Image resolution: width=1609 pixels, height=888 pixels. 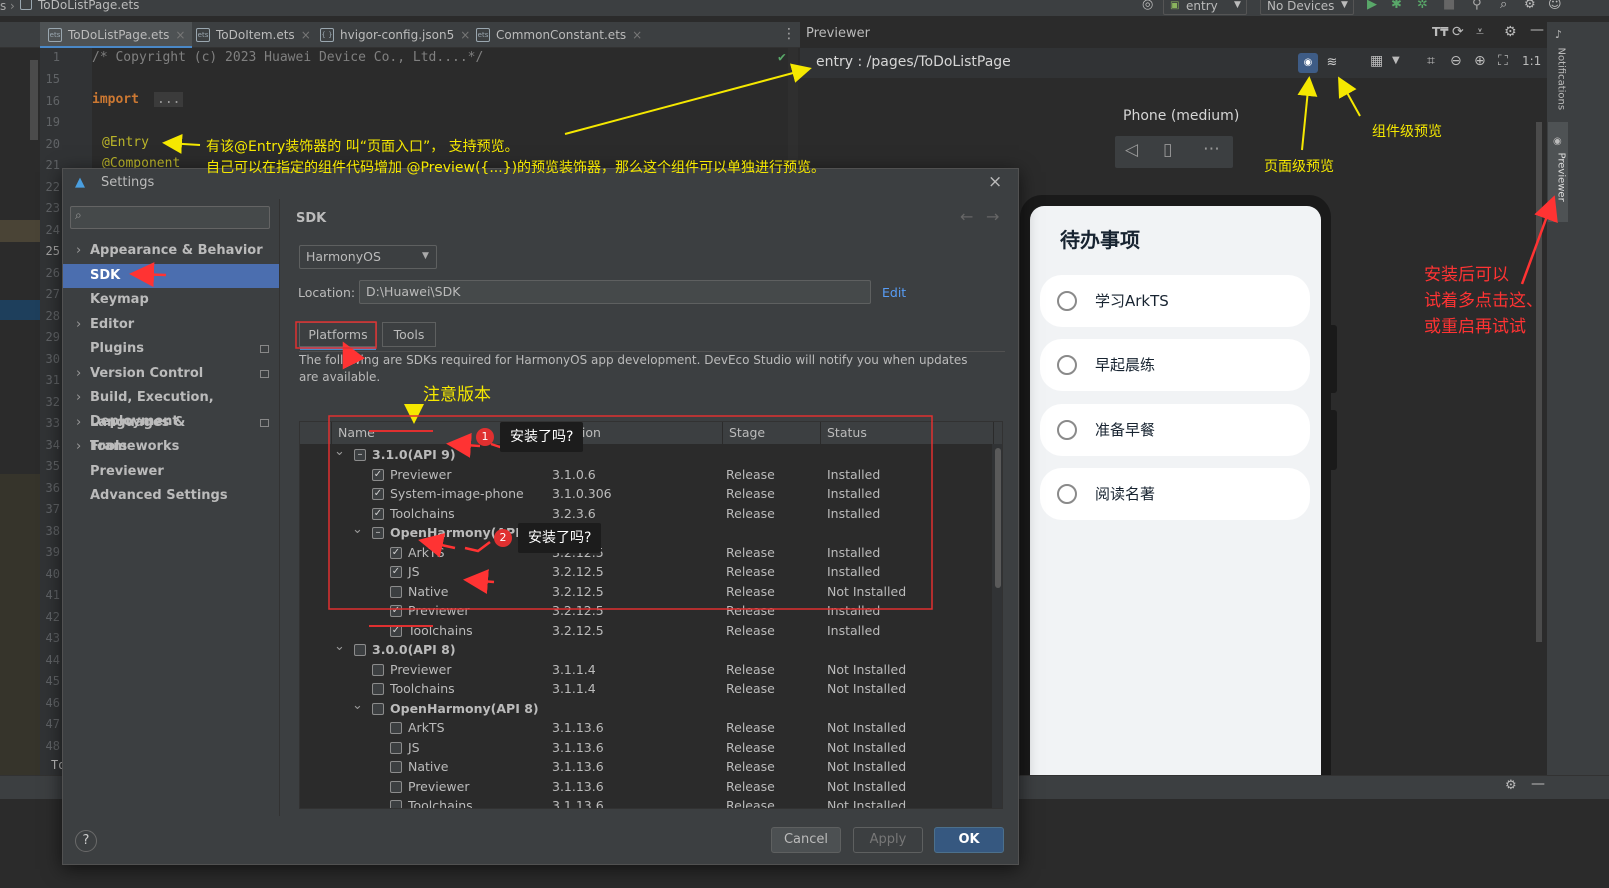 I want to click on arrow-to-entry, so click(x=181, y=143).